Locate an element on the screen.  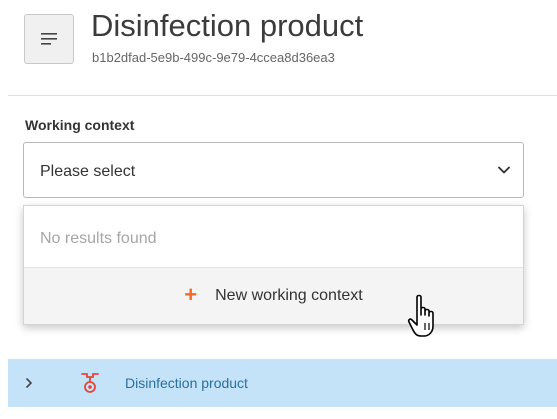
tree-item-label: Disinfection product is located at coordinates (186, 383).